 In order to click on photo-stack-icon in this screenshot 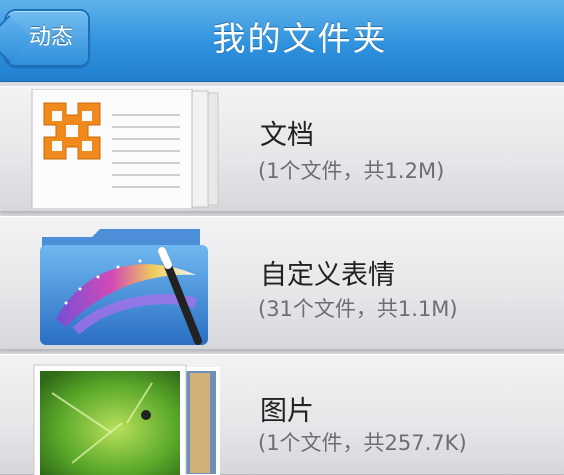, I will do `click(126, 419)`.